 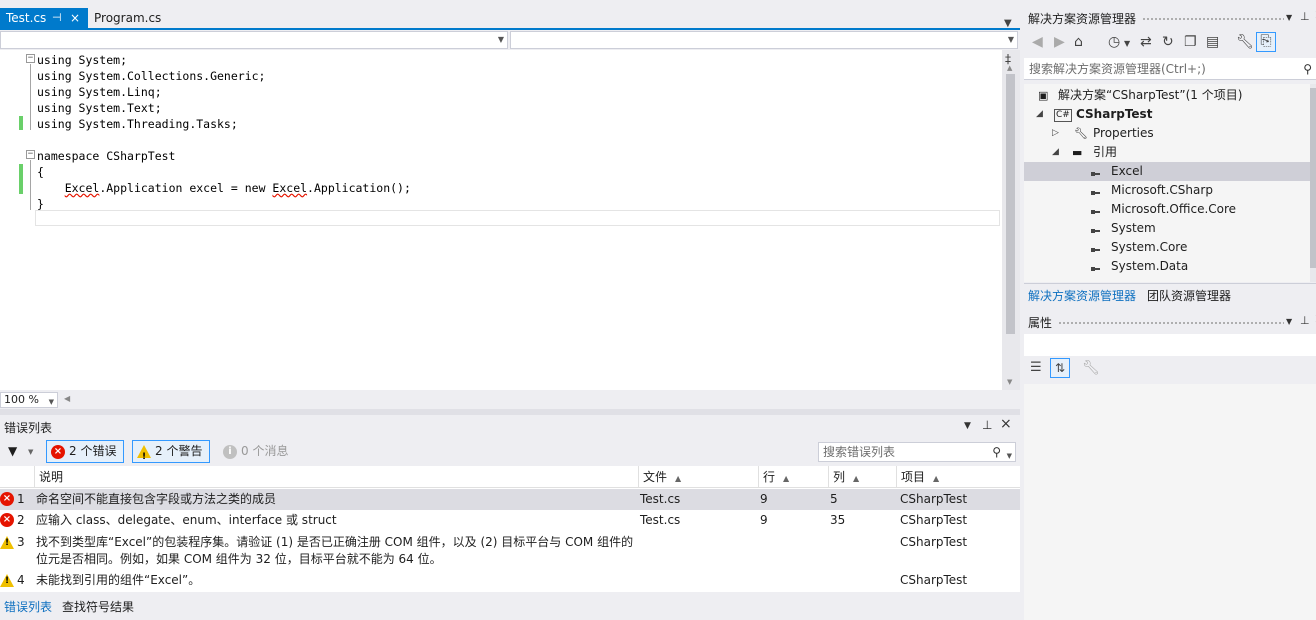 I want to click on home-icon: ⌂, so click(x=1078, y=42).